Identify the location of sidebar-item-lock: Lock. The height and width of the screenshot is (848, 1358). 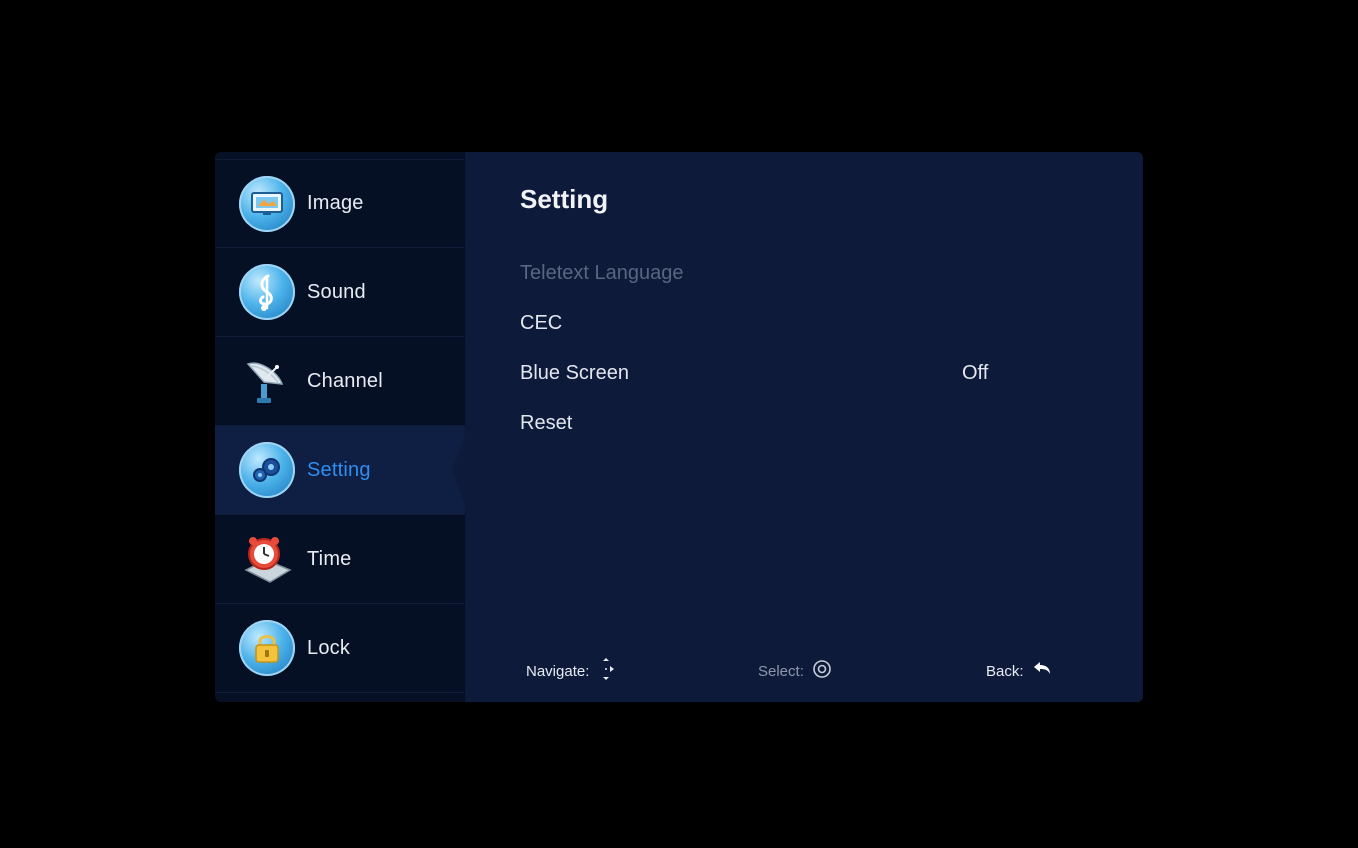
(340, 648).